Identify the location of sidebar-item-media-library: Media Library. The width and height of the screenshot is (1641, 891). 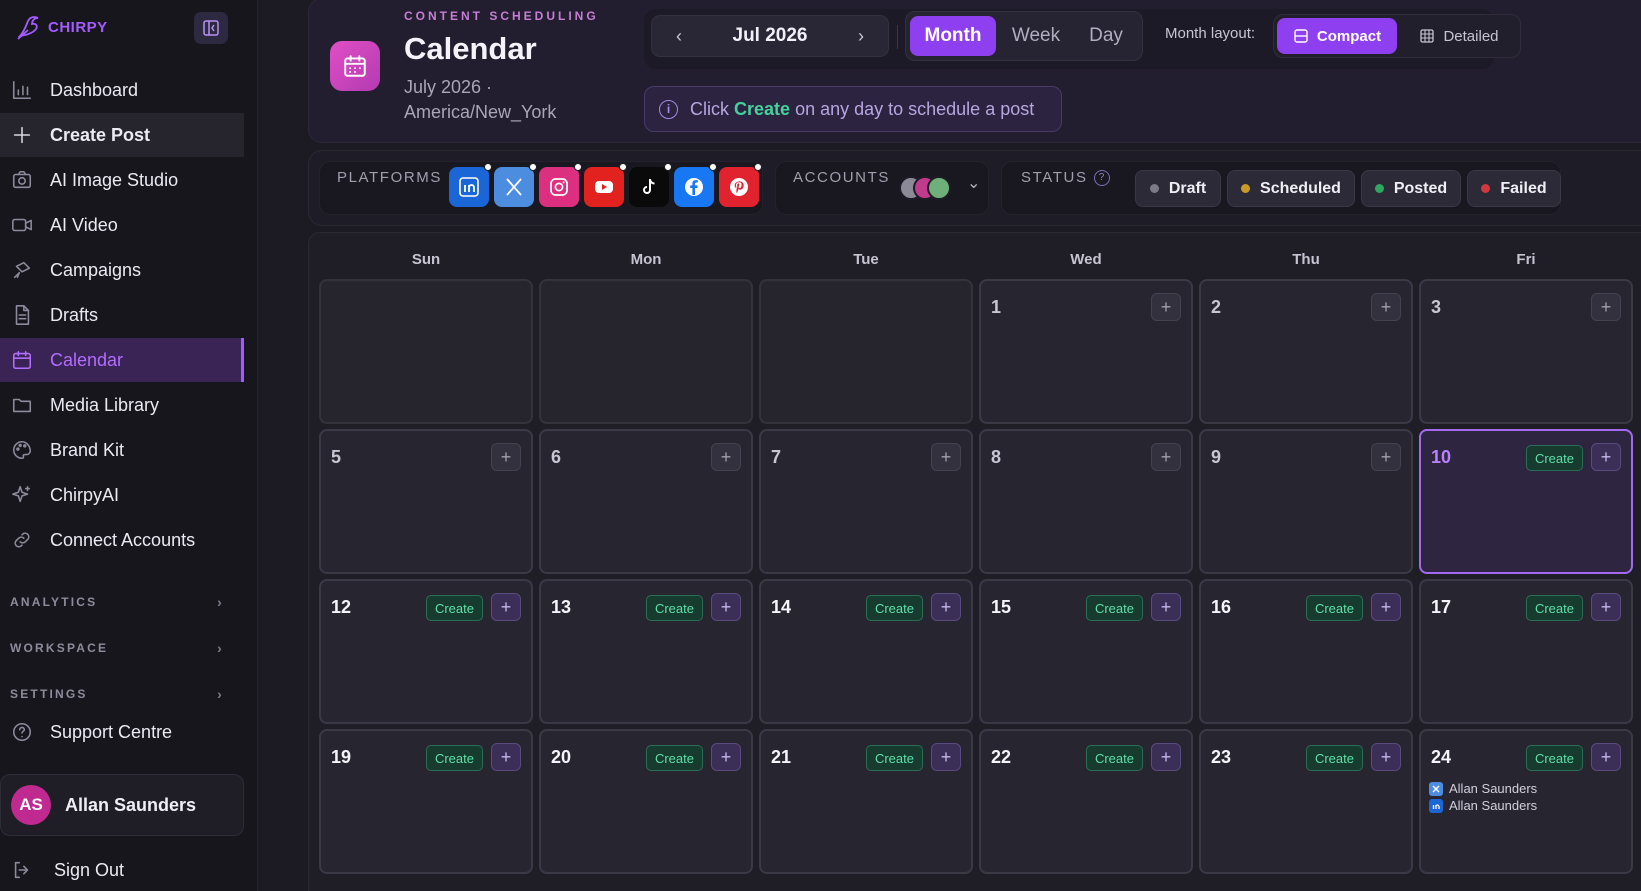
(122, 405).